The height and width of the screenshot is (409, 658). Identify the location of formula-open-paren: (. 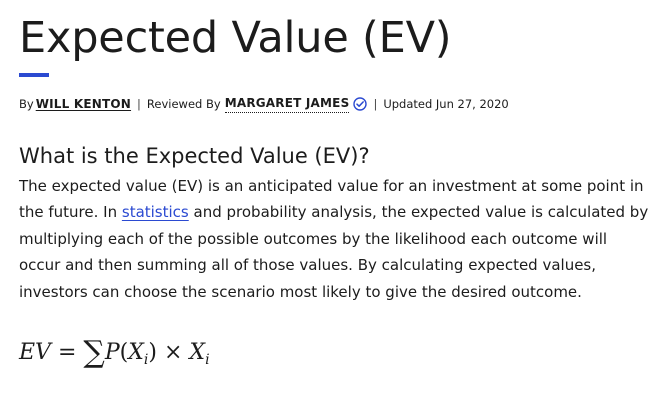
(124, 352).